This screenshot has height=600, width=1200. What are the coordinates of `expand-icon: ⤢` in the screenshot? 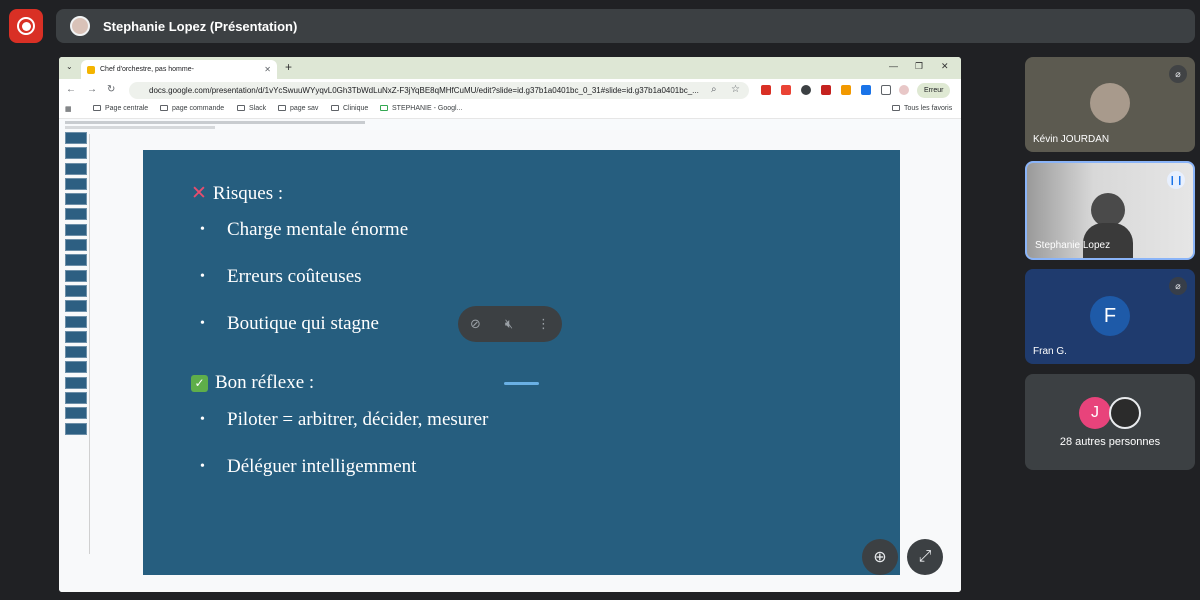 It's located at (925, 556).